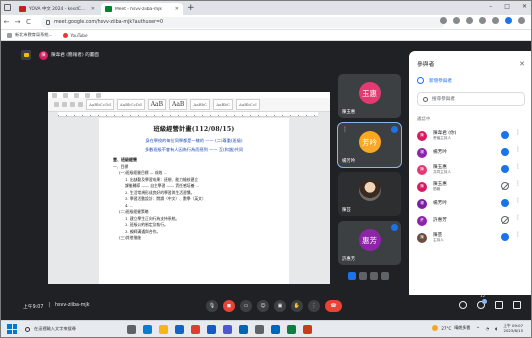 This screenshot has width=532, height=338. Describe the element at coordinates (349, 259) in the screenshot. I see `participant-name: 許惠芳` at that location.